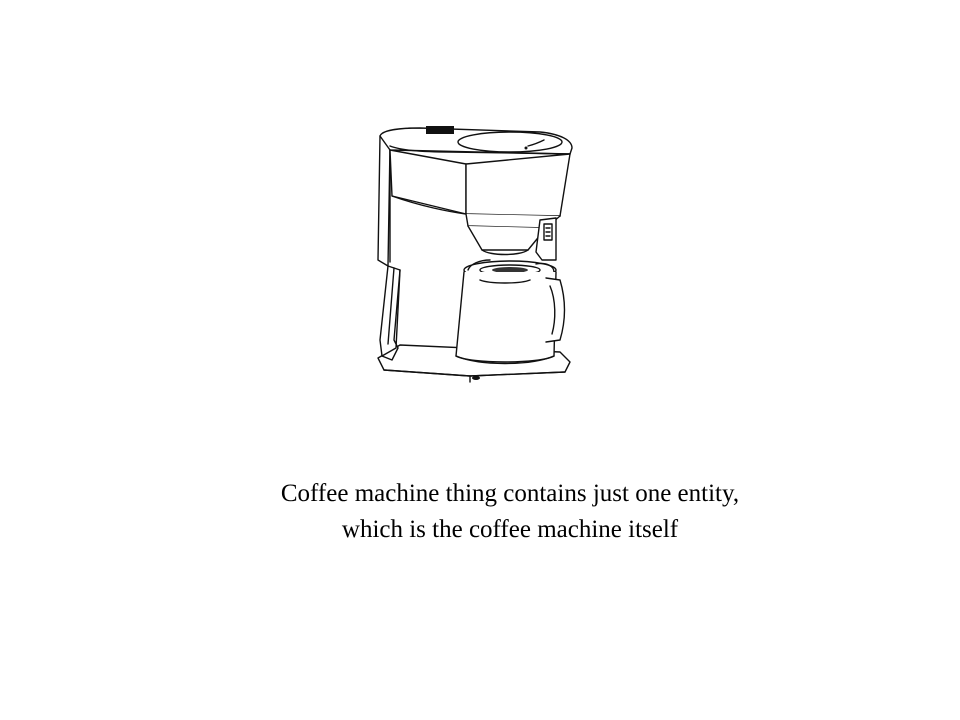 This screenshot has width=960, height=720. What do you see at coordinates (475, 254) in the screenshot?
I see `coffee-machine-icon` at bounding box center [475, 254].